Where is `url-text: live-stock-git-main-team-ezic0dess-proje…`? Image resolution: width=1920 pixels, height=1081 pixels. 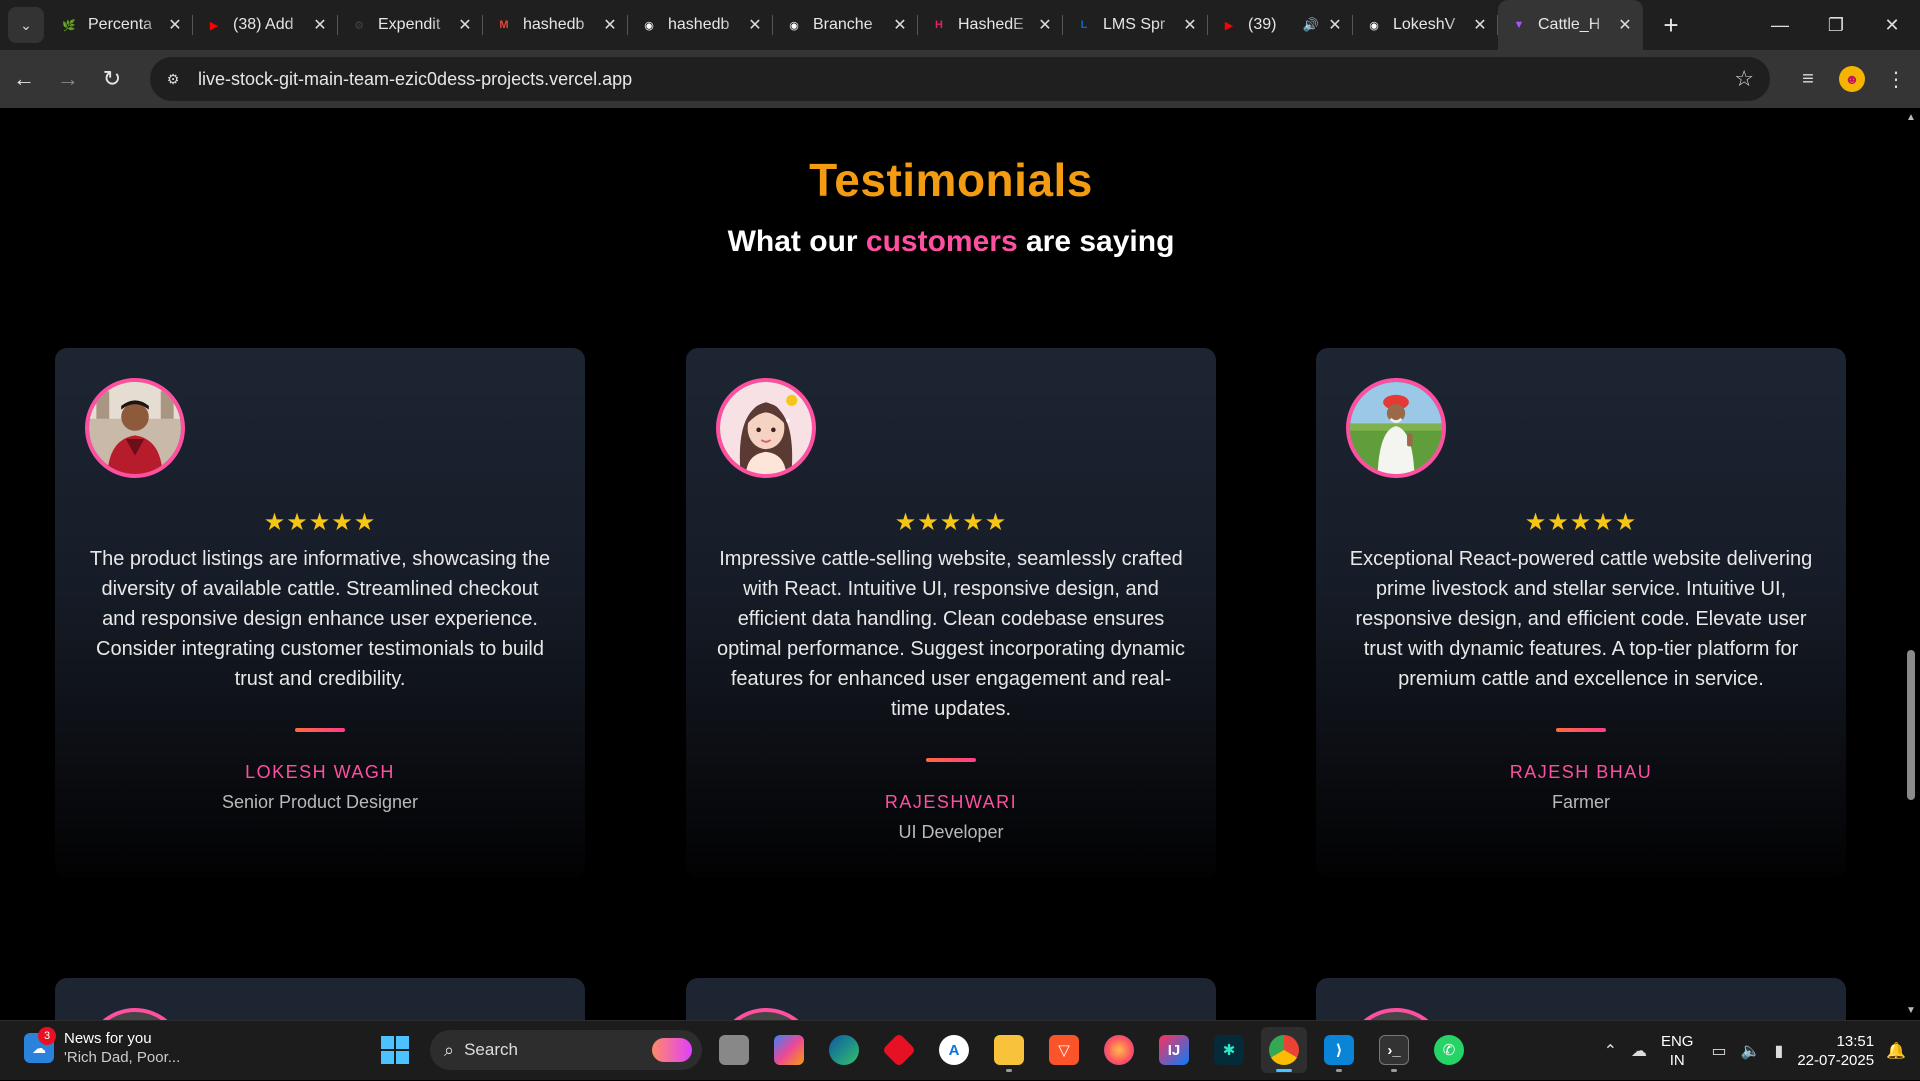
url-text: live-stock-git-main-team-ezic0dess-proje… is located at coordinates (415, 79).